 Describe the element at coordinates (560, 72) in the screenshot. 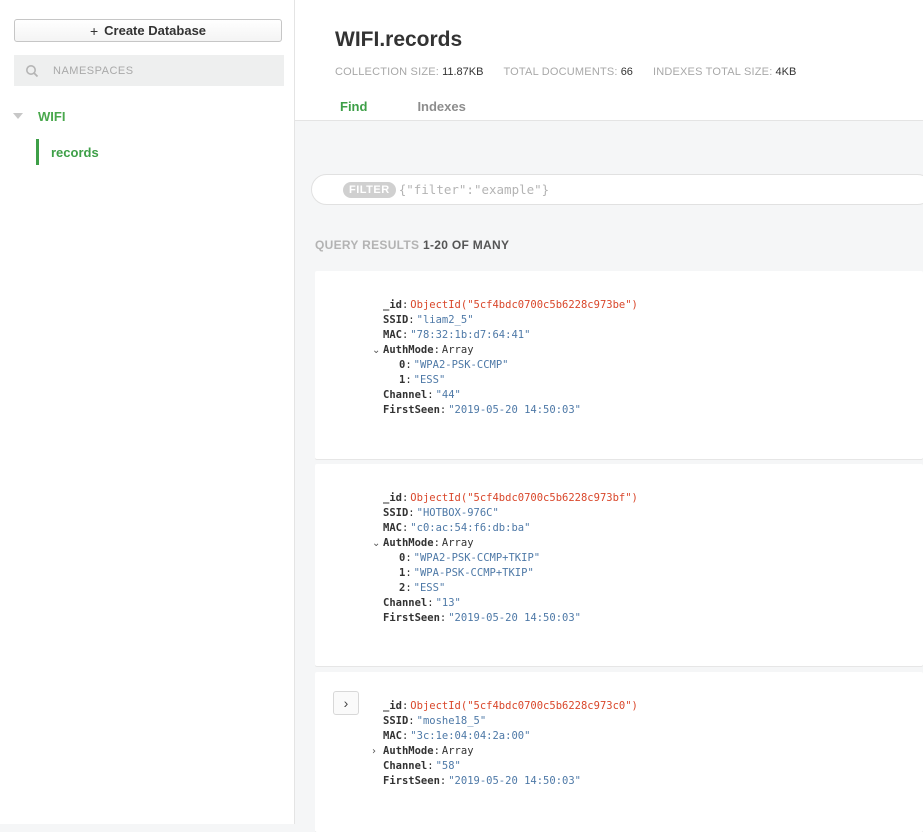

I see `total-documents-label: TOTAL DOCUMENTS:` at that location.